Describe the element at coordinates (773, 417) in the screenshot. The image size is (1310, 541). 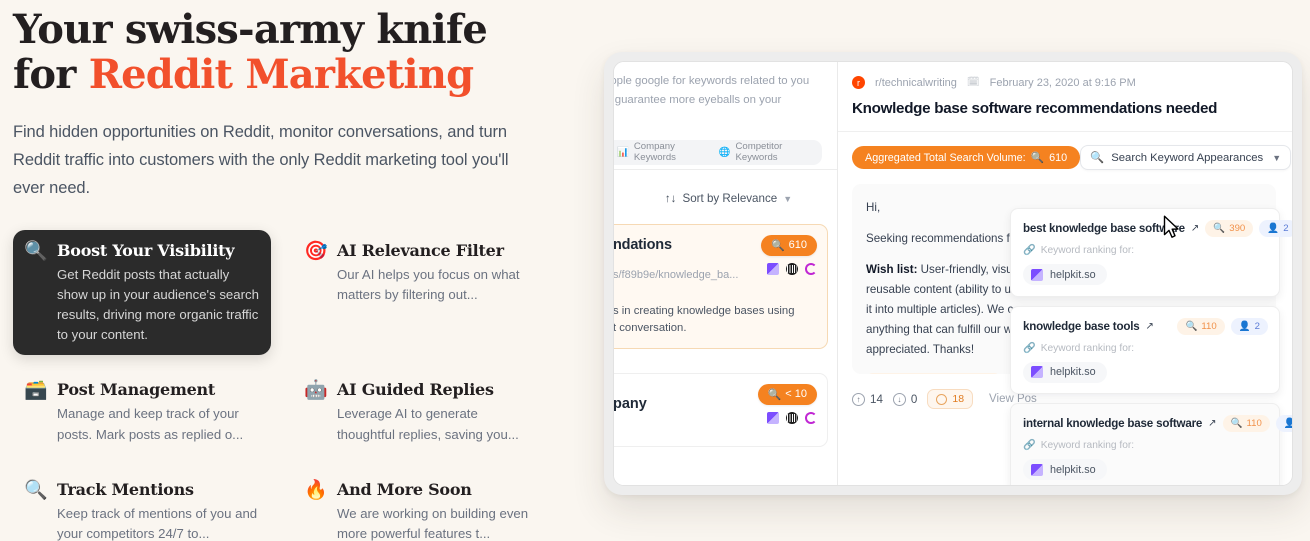
I see `notion-icon` at that location.